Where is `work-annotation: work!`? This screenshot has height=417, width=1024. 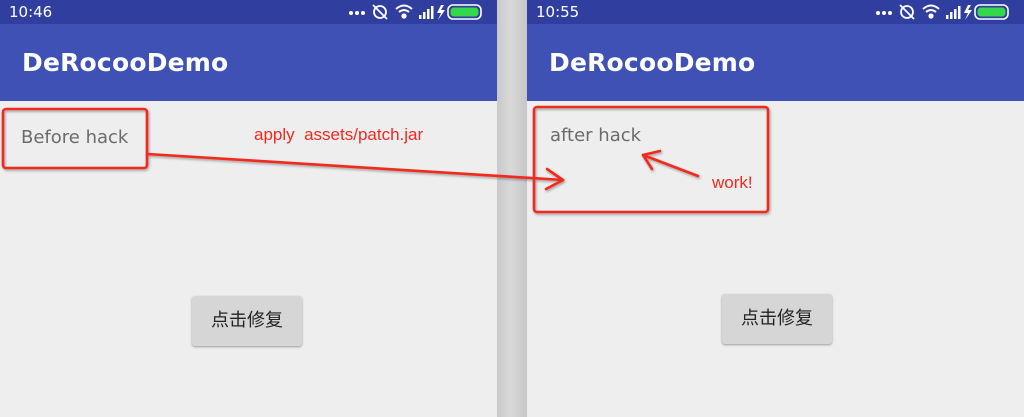
work-annotation: work! is located at coordinates (732, 182).